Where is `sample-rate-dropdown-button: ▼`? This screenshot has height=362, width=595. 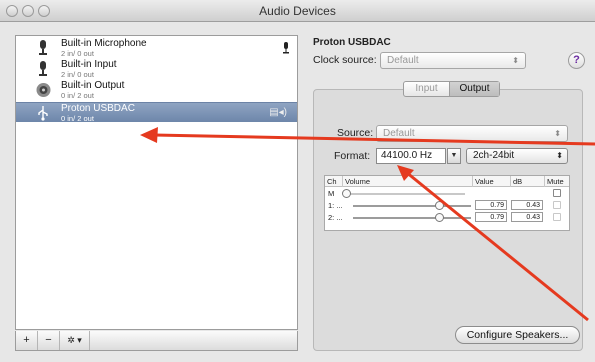 sample-rate-dropdown-button: ▼ is located at coordinates (454, 156).